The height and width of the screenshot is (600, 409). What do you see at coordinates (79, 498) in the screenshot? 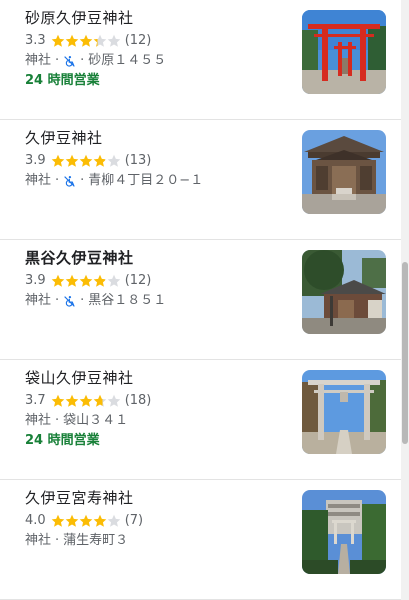
I see `place-name: 久伊豆宮寿神社` at bounding box center [79, 498].